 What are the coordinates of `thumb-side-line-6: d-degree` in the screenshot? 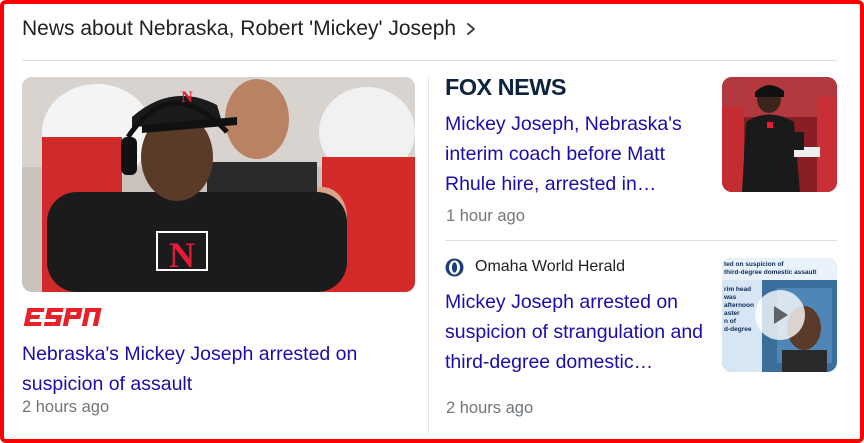 It's located at (738, 329).